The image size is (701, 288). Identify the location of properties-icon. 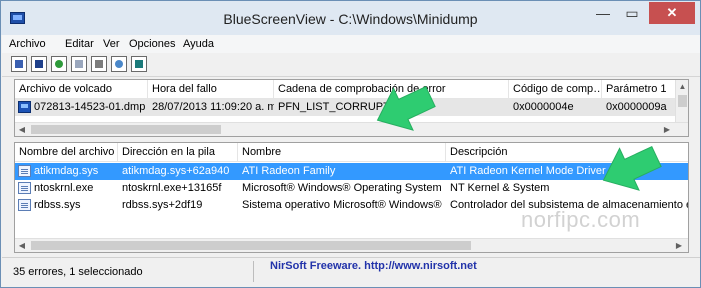
(99, 64).